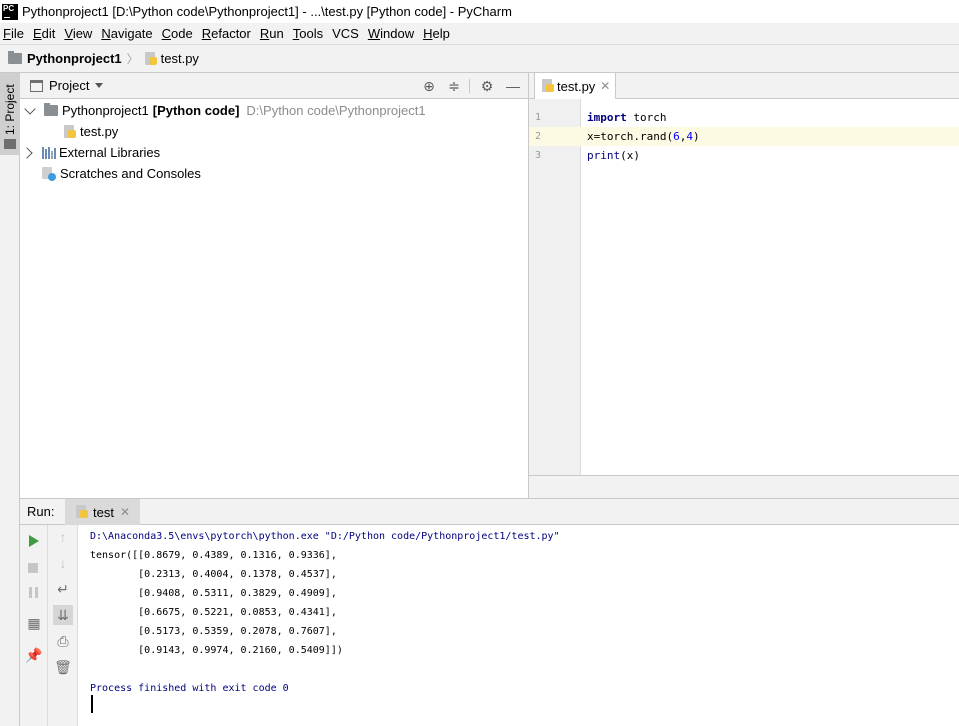  Describe the element at coordinates (131, 33) in the screenshot. I see `menu-label-rest: avigate` at that location.